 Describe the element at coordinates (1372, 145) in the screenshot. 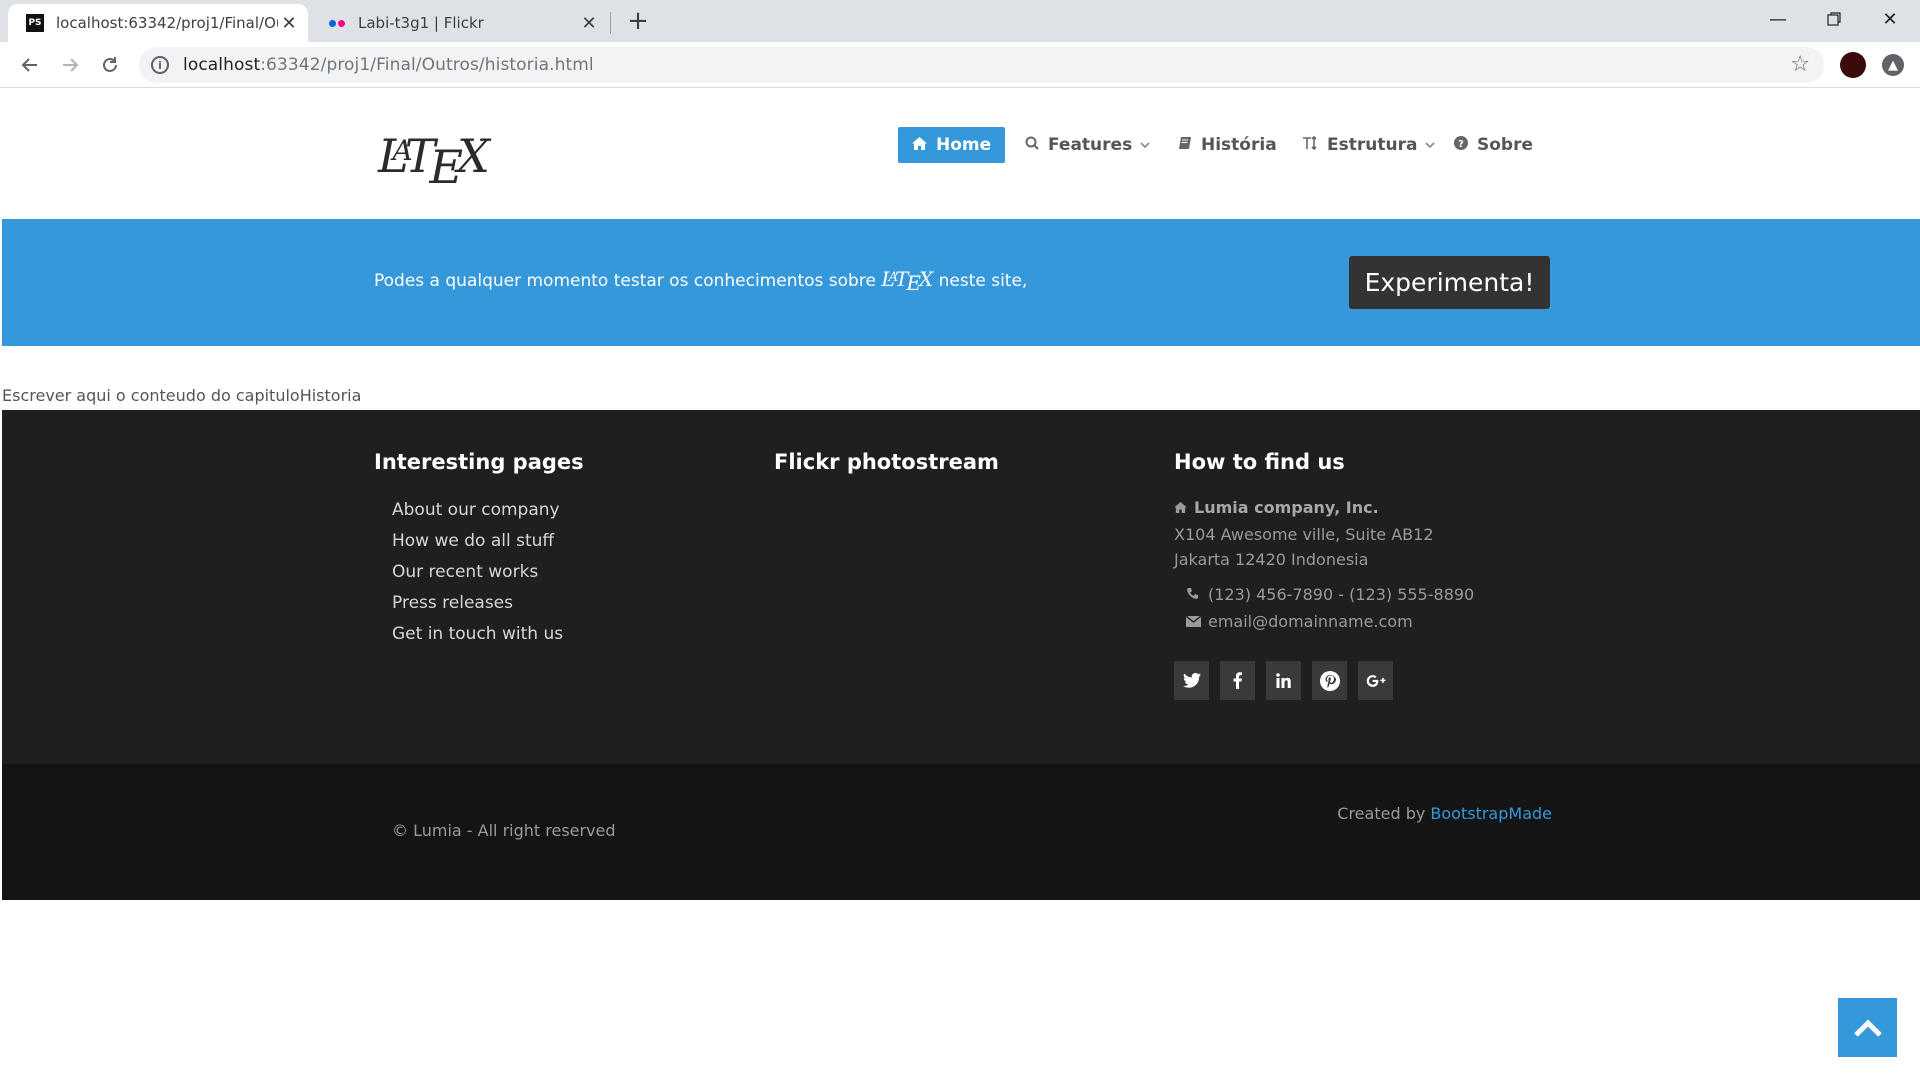

I see `nav-label: Estrutura` at that location.